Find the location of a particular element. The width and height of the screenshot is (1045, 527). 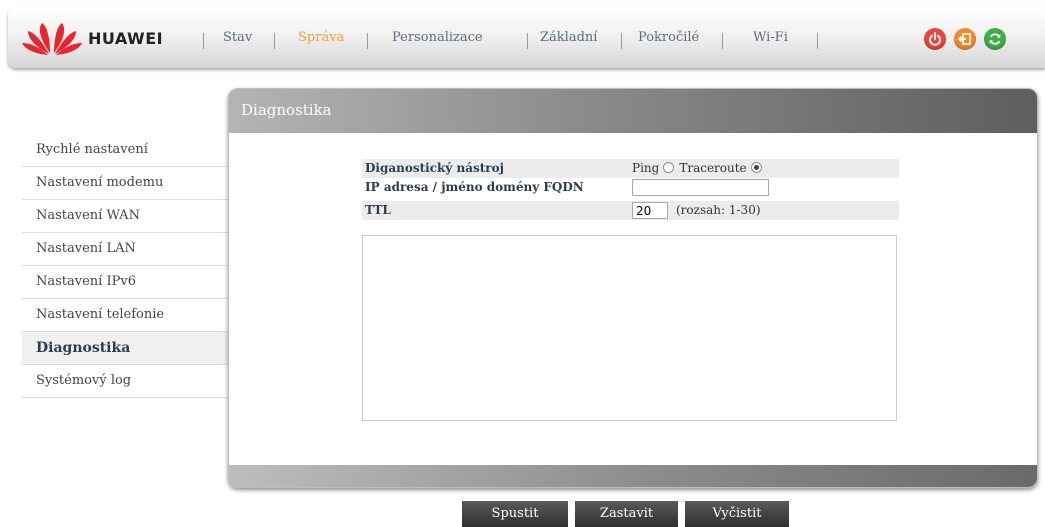

tool-options: Ping Traceroute is located at coordinates (699, 168).